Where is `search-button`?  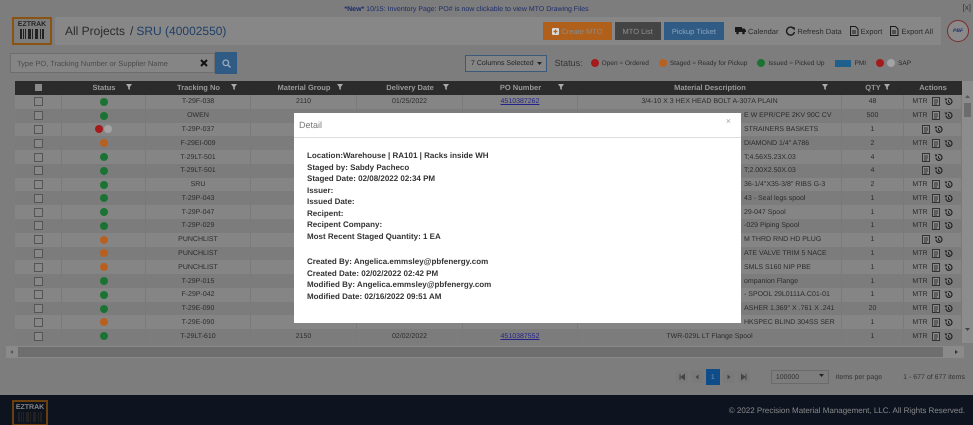
search-button is located at coordinates (226, 63).